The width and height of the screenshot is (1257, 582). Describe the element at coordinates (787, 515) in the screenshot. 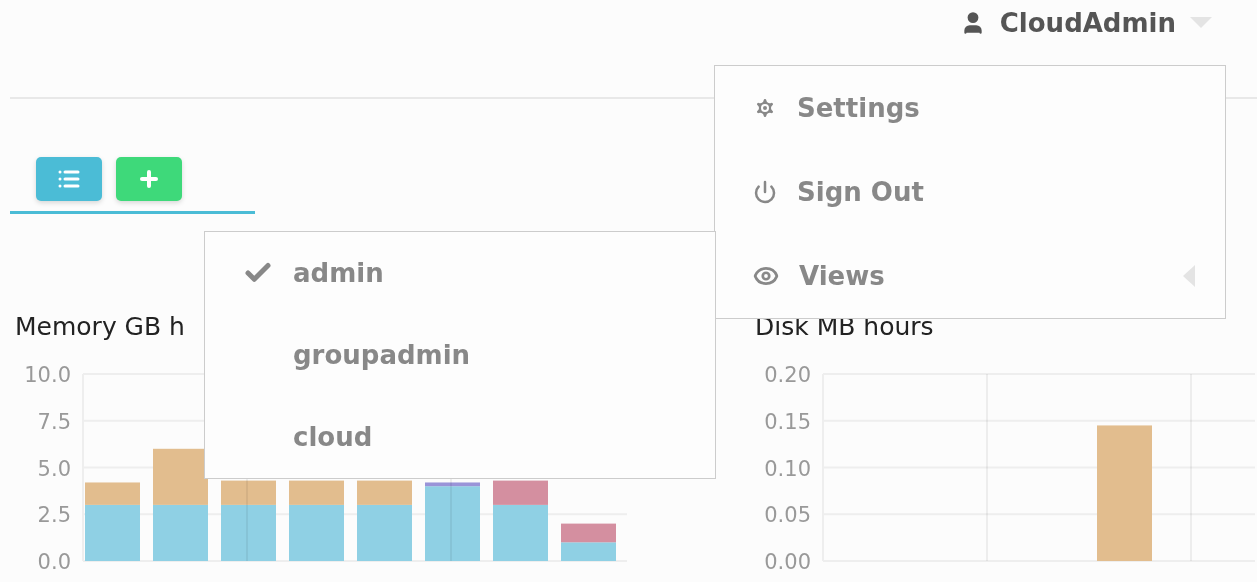

I see `axis-tick-label: 0.05` at that location.